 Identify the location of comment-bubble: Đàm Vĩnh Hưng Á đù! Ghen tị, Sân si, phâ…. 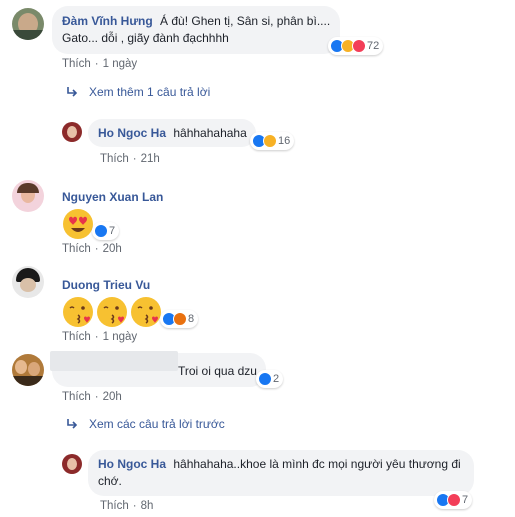
(196, 30).